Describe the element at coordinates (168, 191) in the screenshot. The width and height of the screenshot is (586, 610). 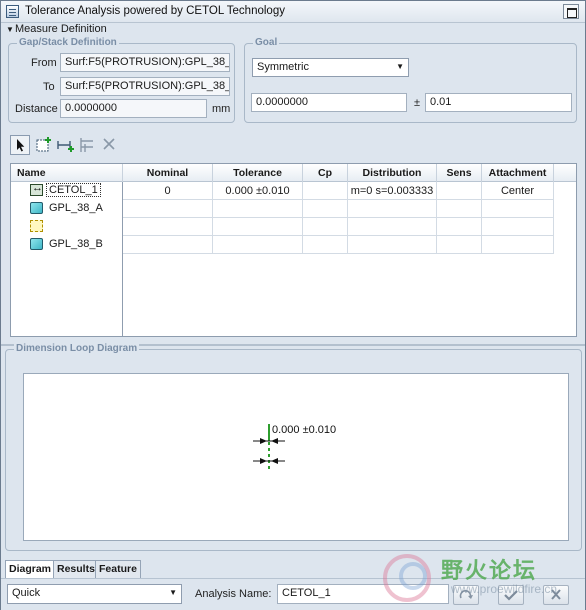
I see `cell-nominal: 0` at that location.